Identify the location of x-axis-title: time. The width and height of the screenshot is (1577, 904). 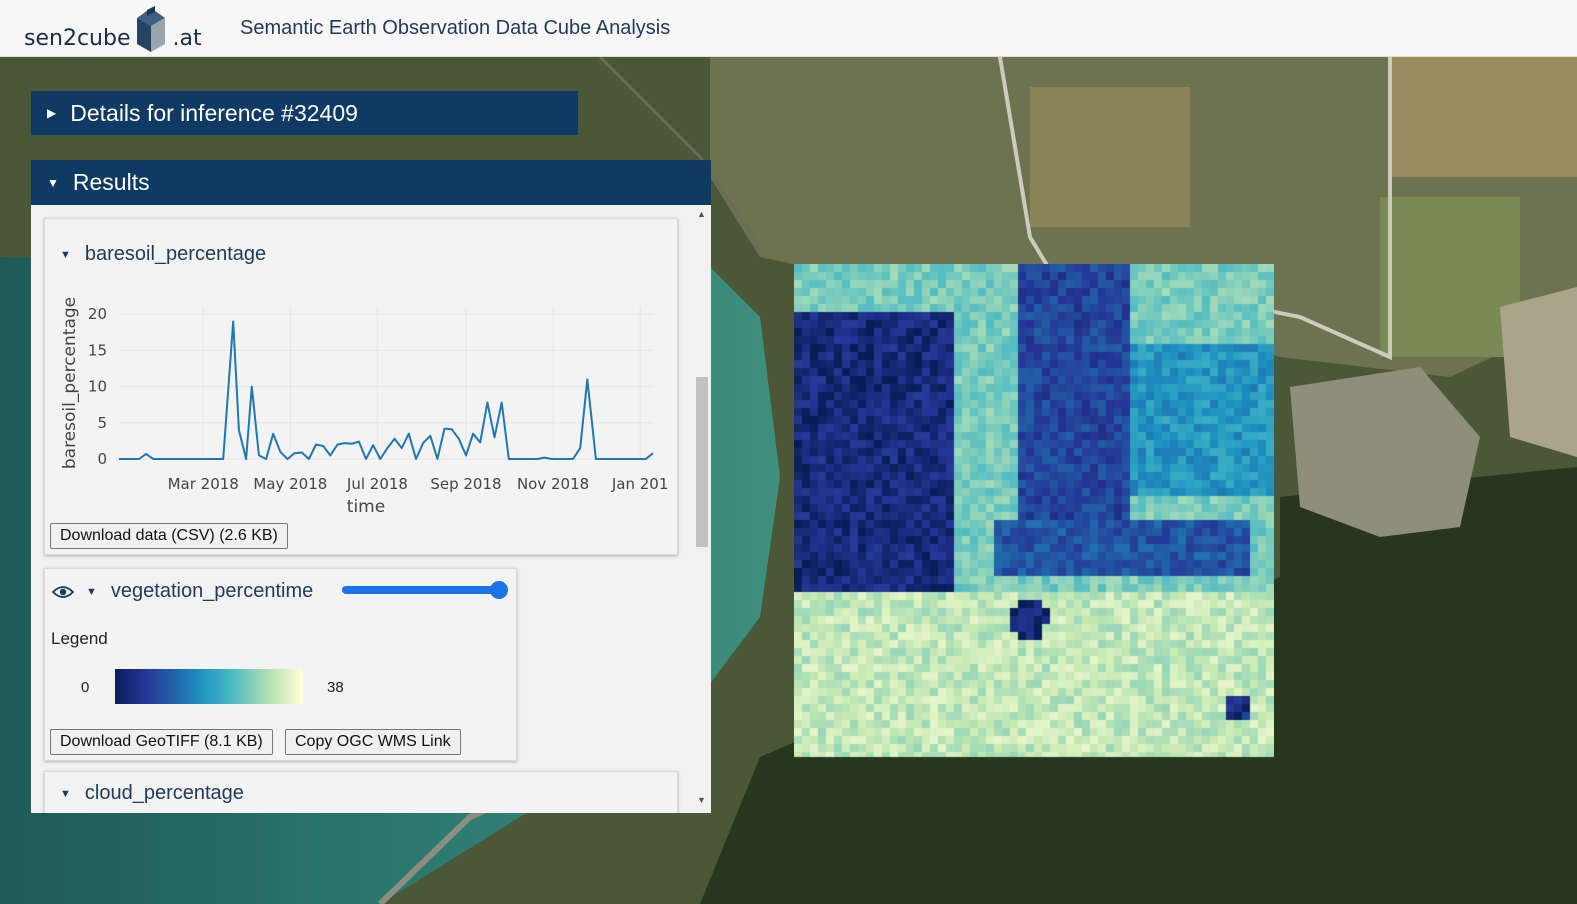
(366, 507).